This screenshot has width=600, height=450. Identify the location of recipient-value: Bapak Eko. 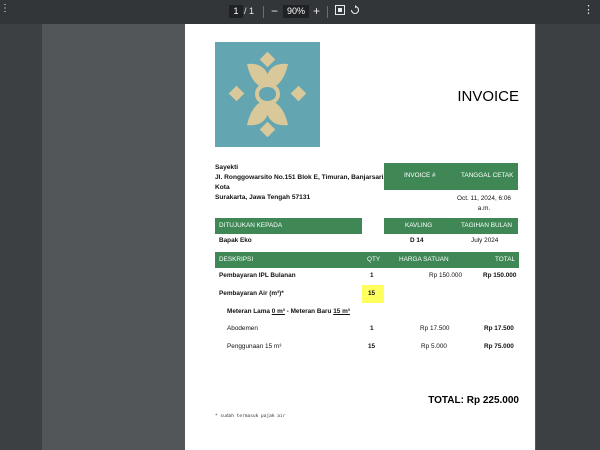
(235, 240).